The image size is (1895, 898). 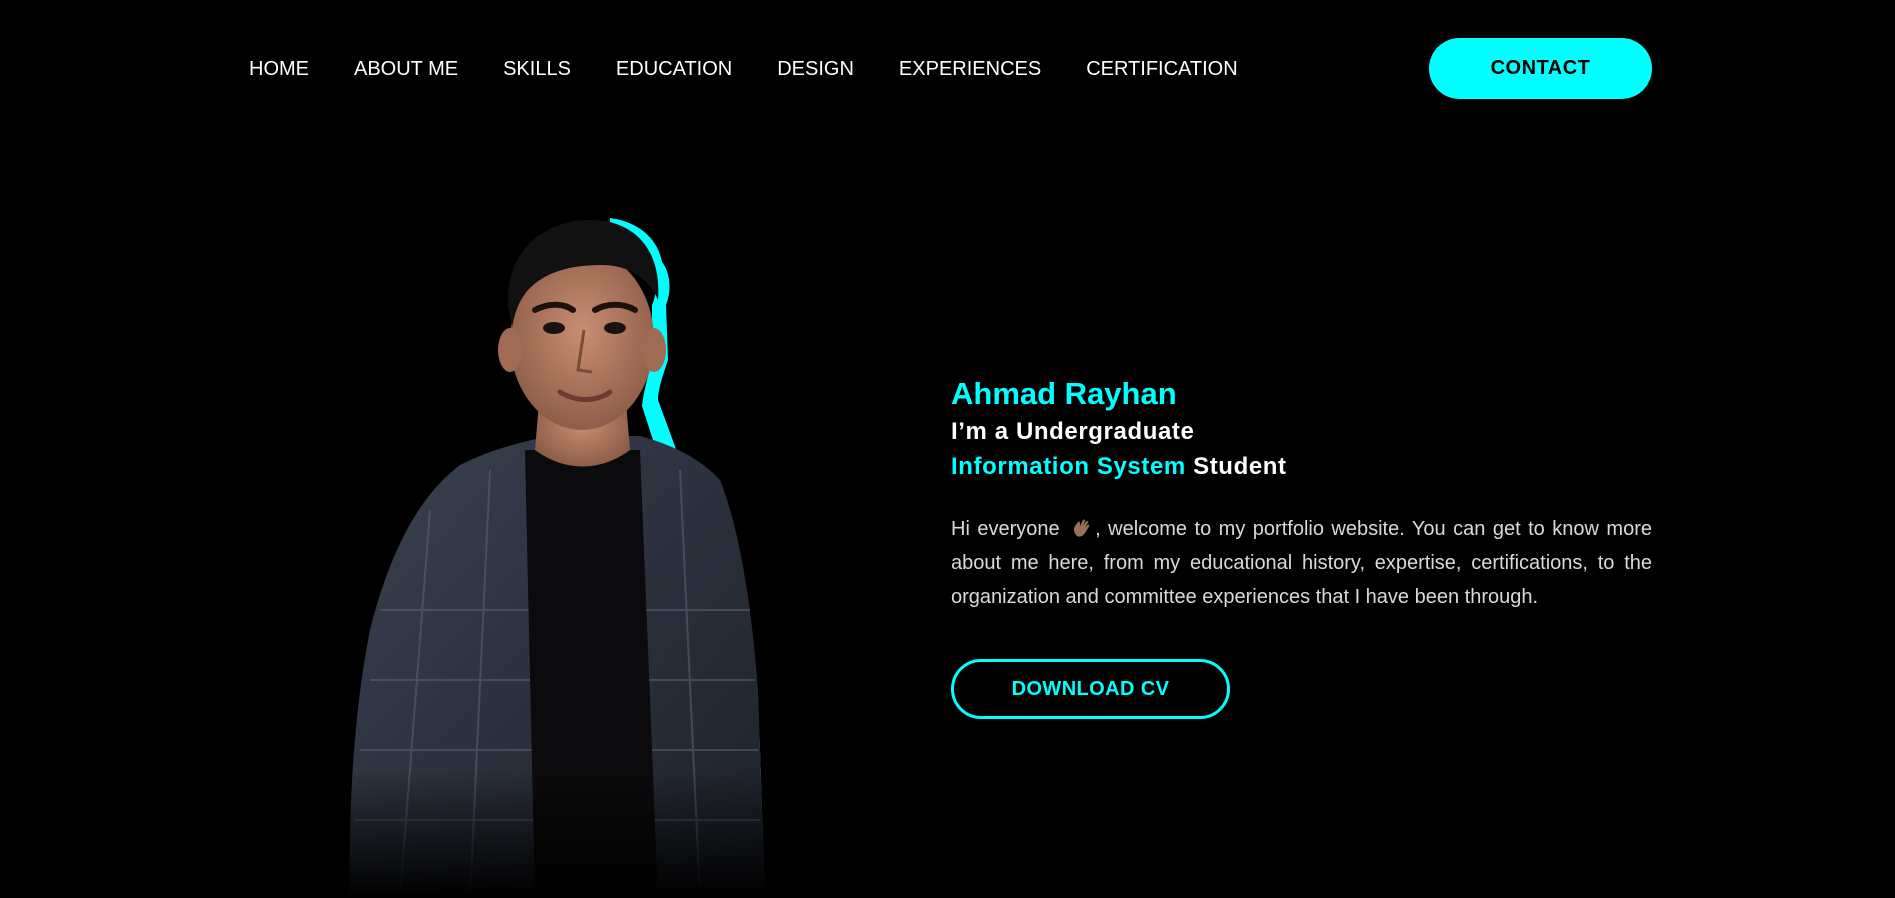 I want to click on hero-desc-start: Hi everyone, so click(x=1009, y=529).